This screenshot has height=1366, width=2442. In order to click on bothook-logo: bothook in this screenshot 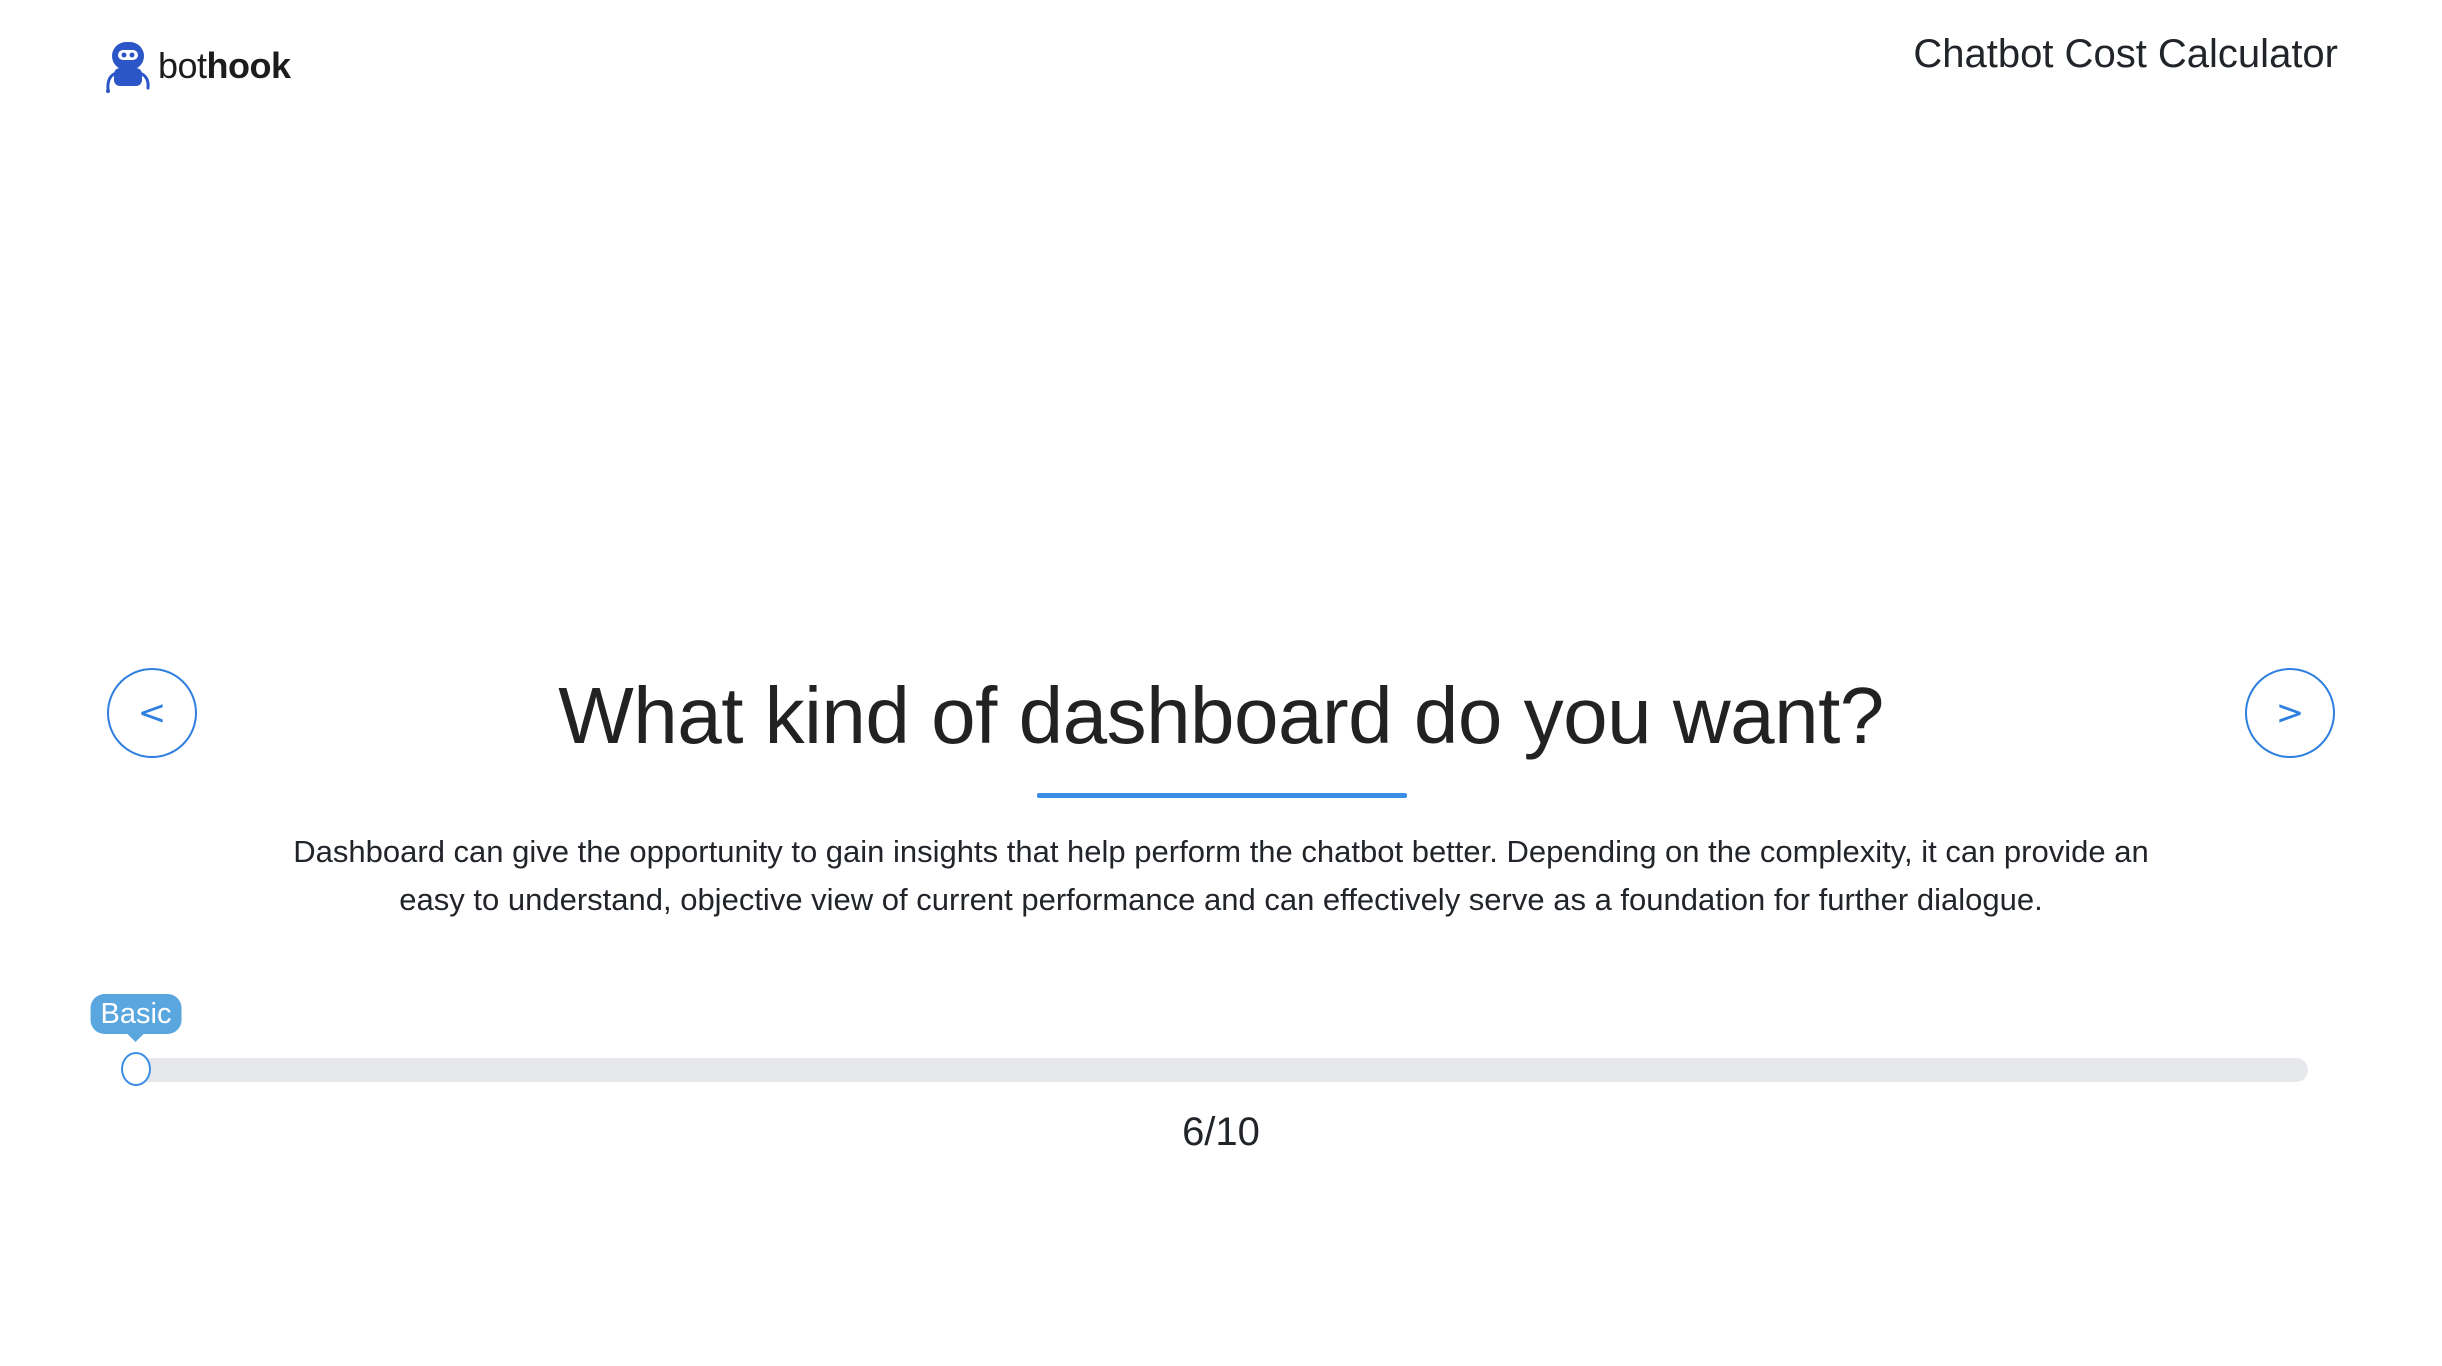, I will do `click(197, 66)`.